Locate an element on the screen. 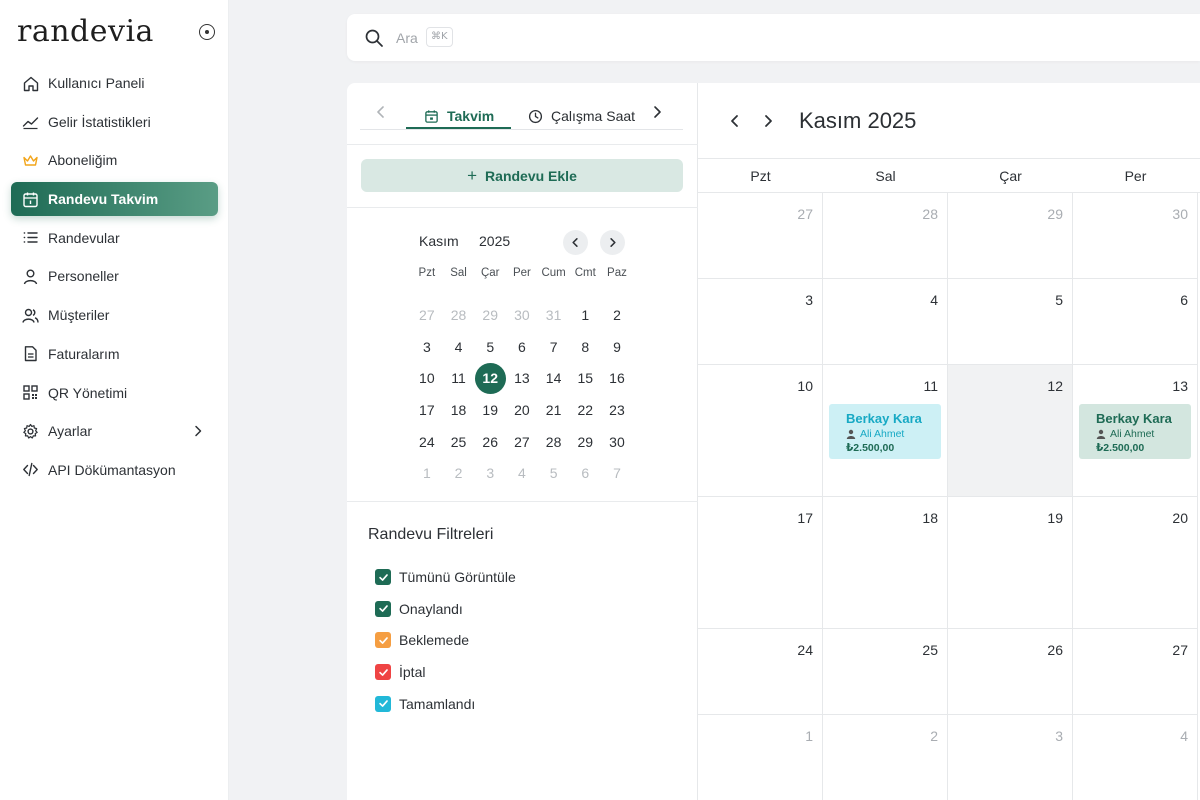  mini-day: 20 is located at coordinates (522, 410).